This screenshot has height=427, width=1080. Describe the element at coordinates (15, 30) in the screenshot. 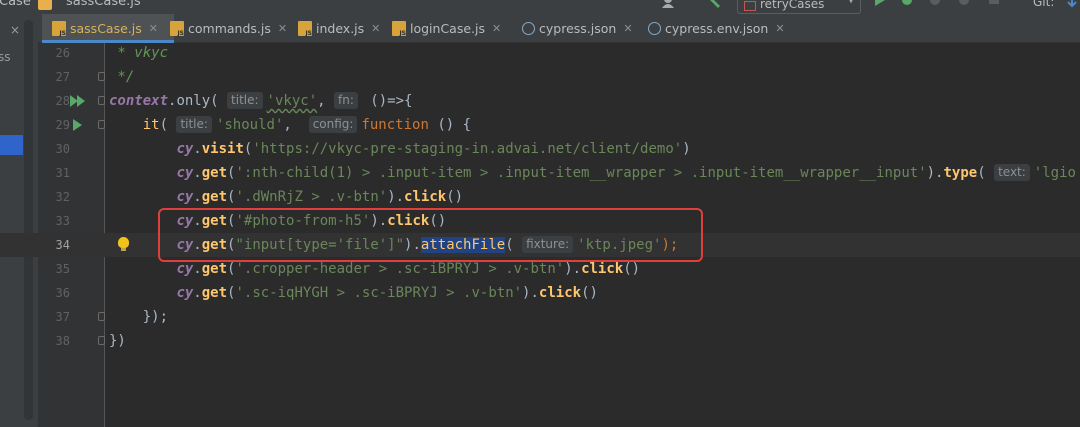

I see `close-panel-icon: ×` at that location.